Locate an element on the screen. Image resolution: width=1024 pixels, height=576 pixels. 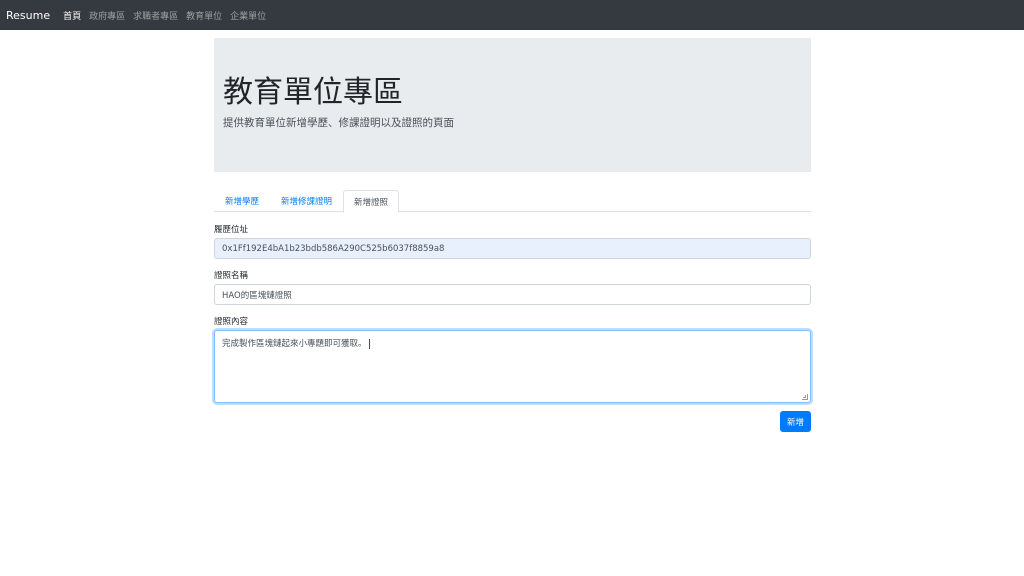
nav-link-home: 首頁 is located at coordinates (72, 15).